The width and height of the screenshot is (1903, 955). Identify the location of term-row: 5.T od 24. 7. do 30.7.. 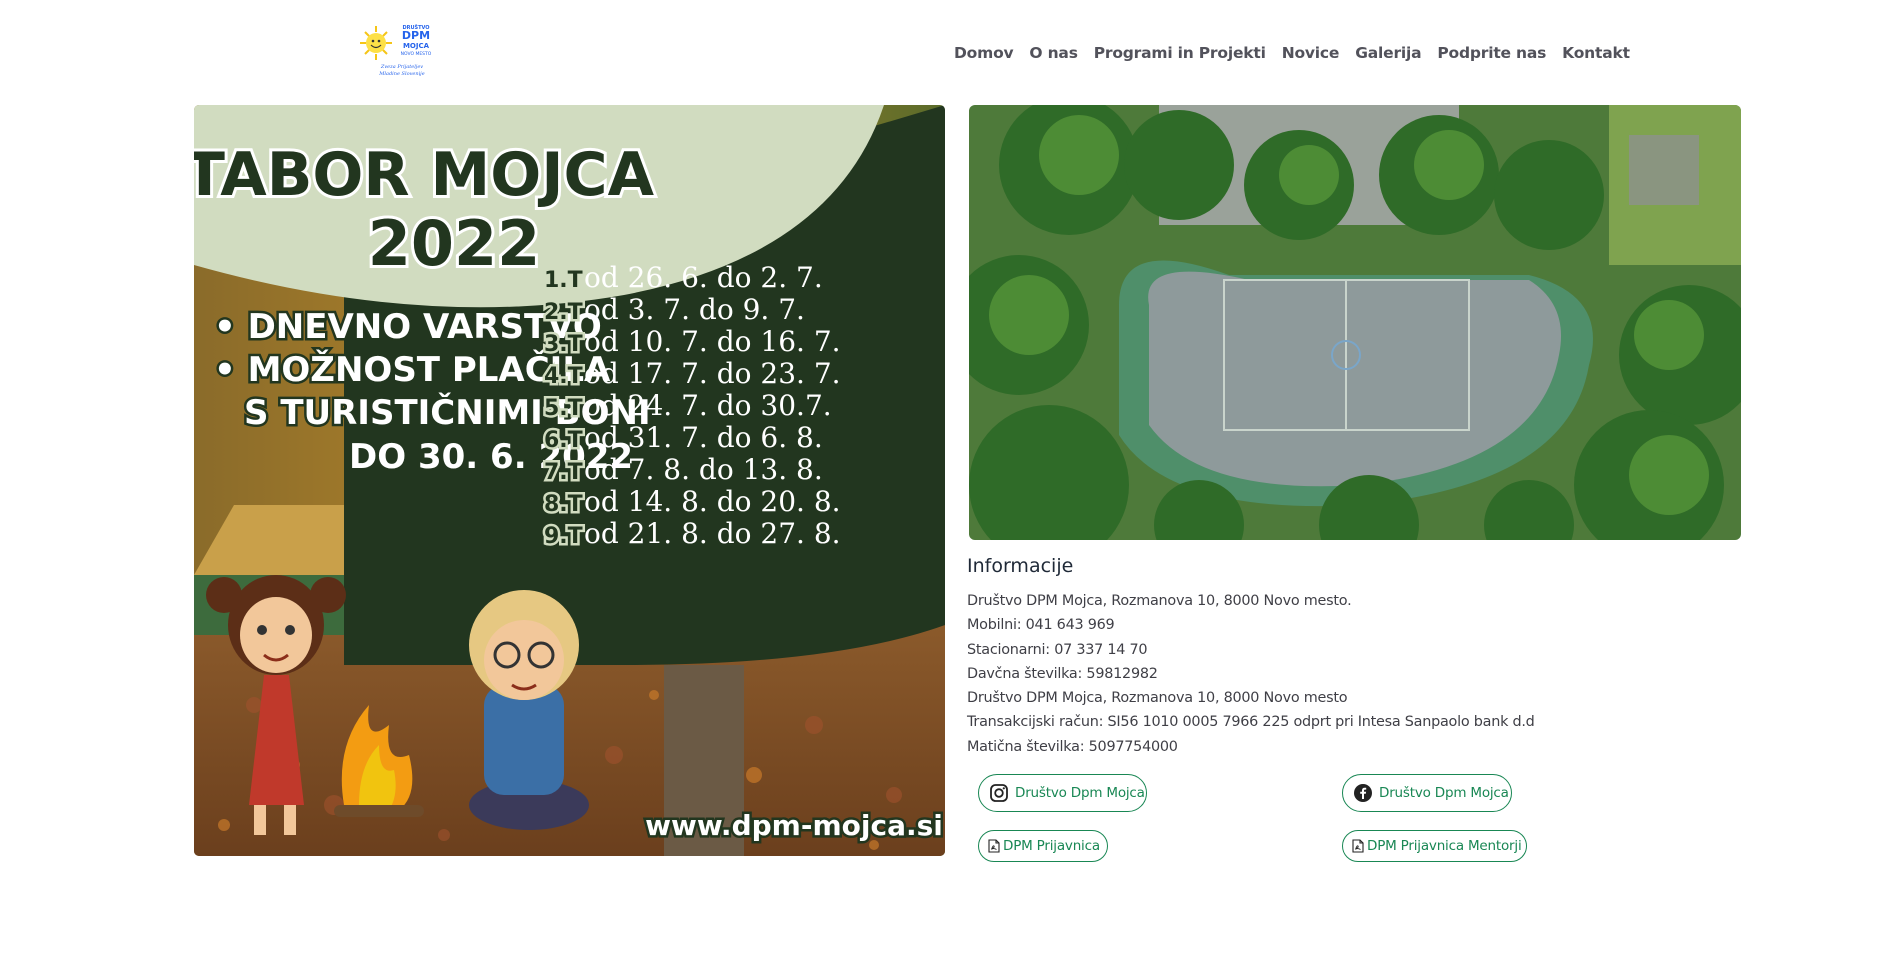
(687, 406).